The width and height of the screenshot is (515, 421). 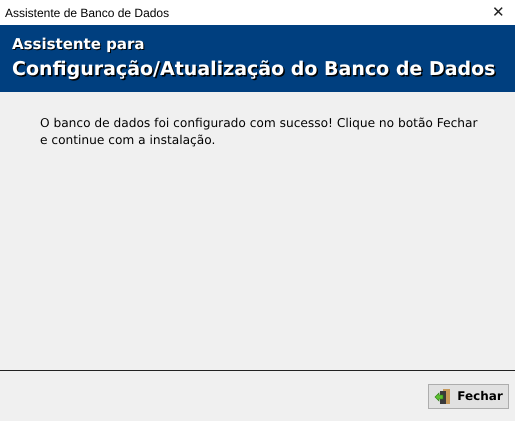 I want to click on close-button: ✕, so click(x=498, y=12).